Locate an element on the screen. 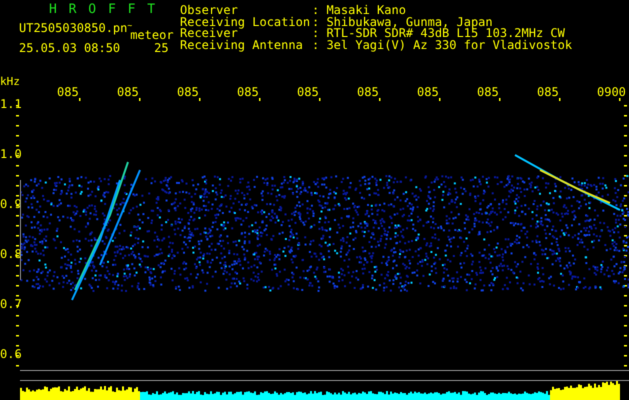  time-label: 0900 is located at coordinates (611, 92).